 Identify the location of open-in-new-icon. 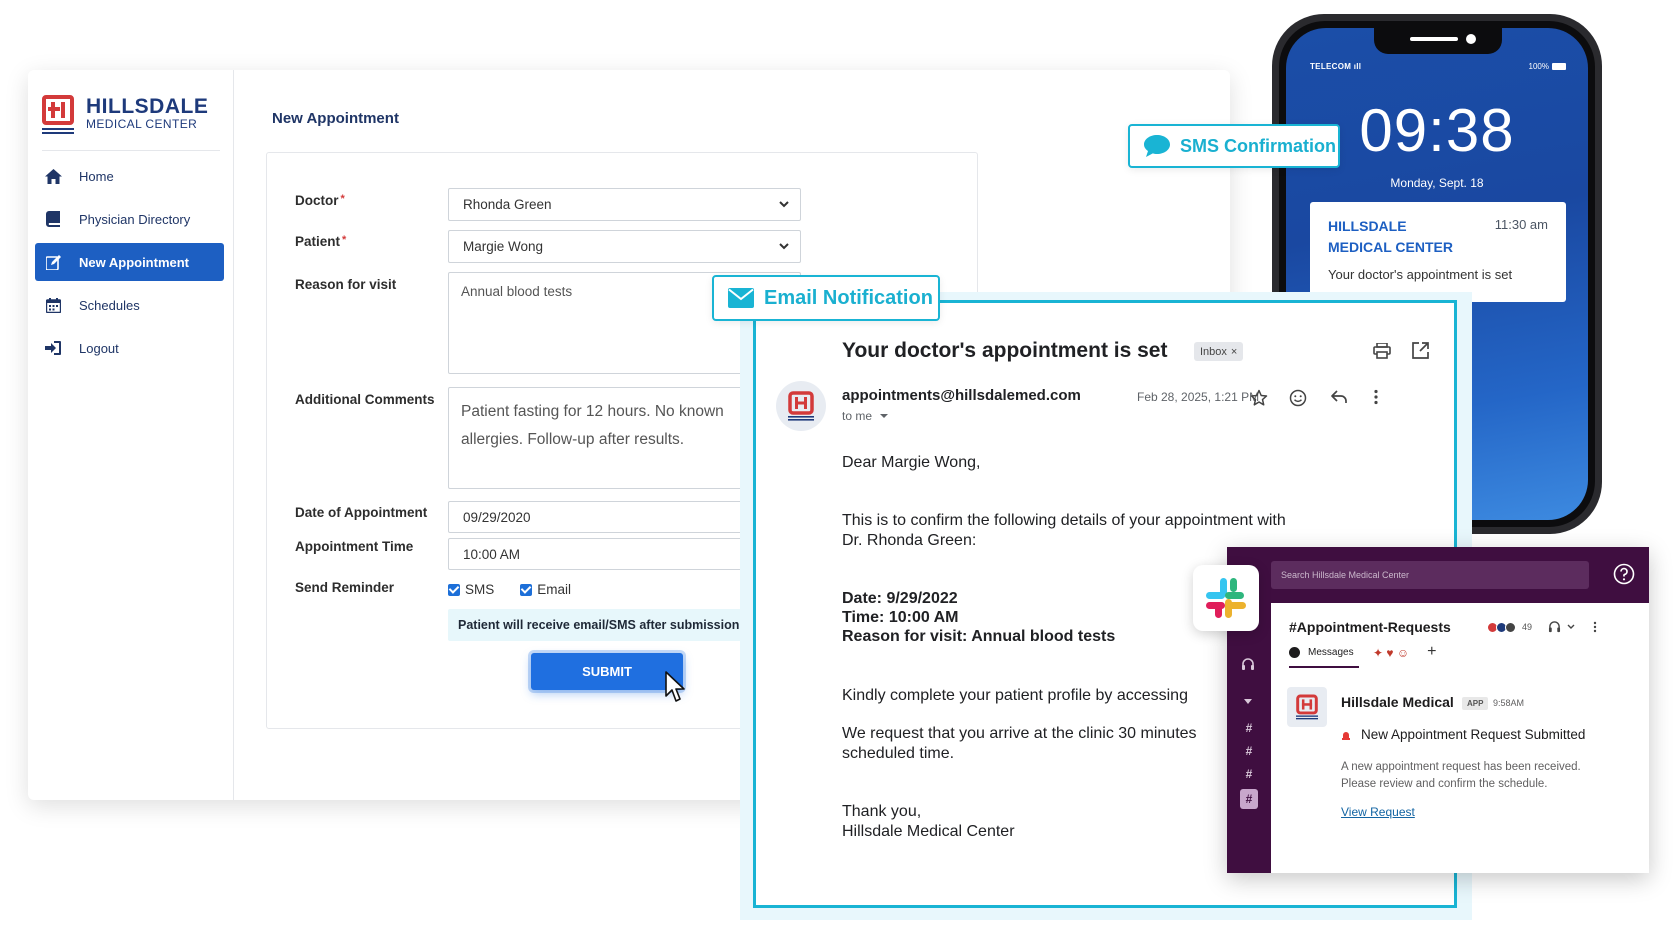
(1420, 350).